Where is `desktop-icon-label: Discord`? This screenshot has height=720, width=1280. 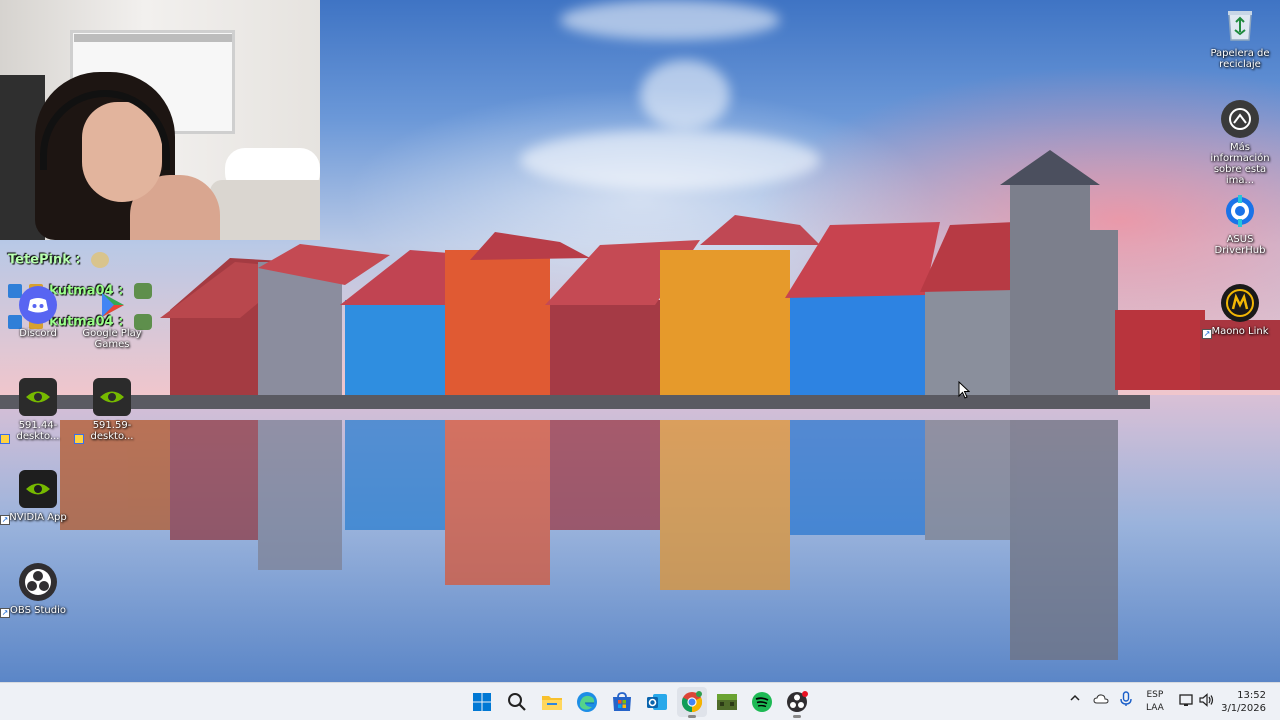
desktop-icon-label: Discord is located at coordinates (38, 333).